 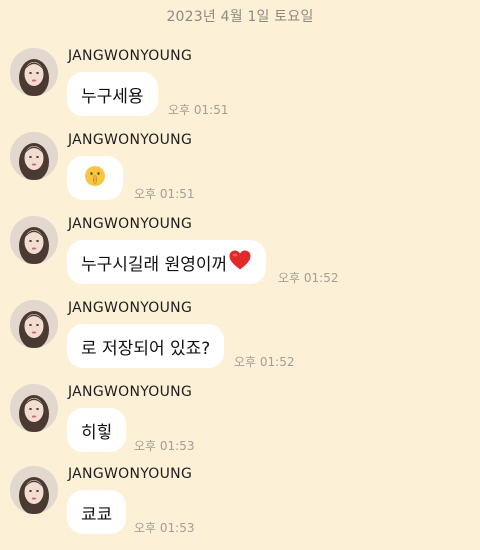 What do you see at coordinates (154, 264) in the screenshot?
I see `message-text: 누구시길래 원영이꺼` at bounding box center [154, 264].